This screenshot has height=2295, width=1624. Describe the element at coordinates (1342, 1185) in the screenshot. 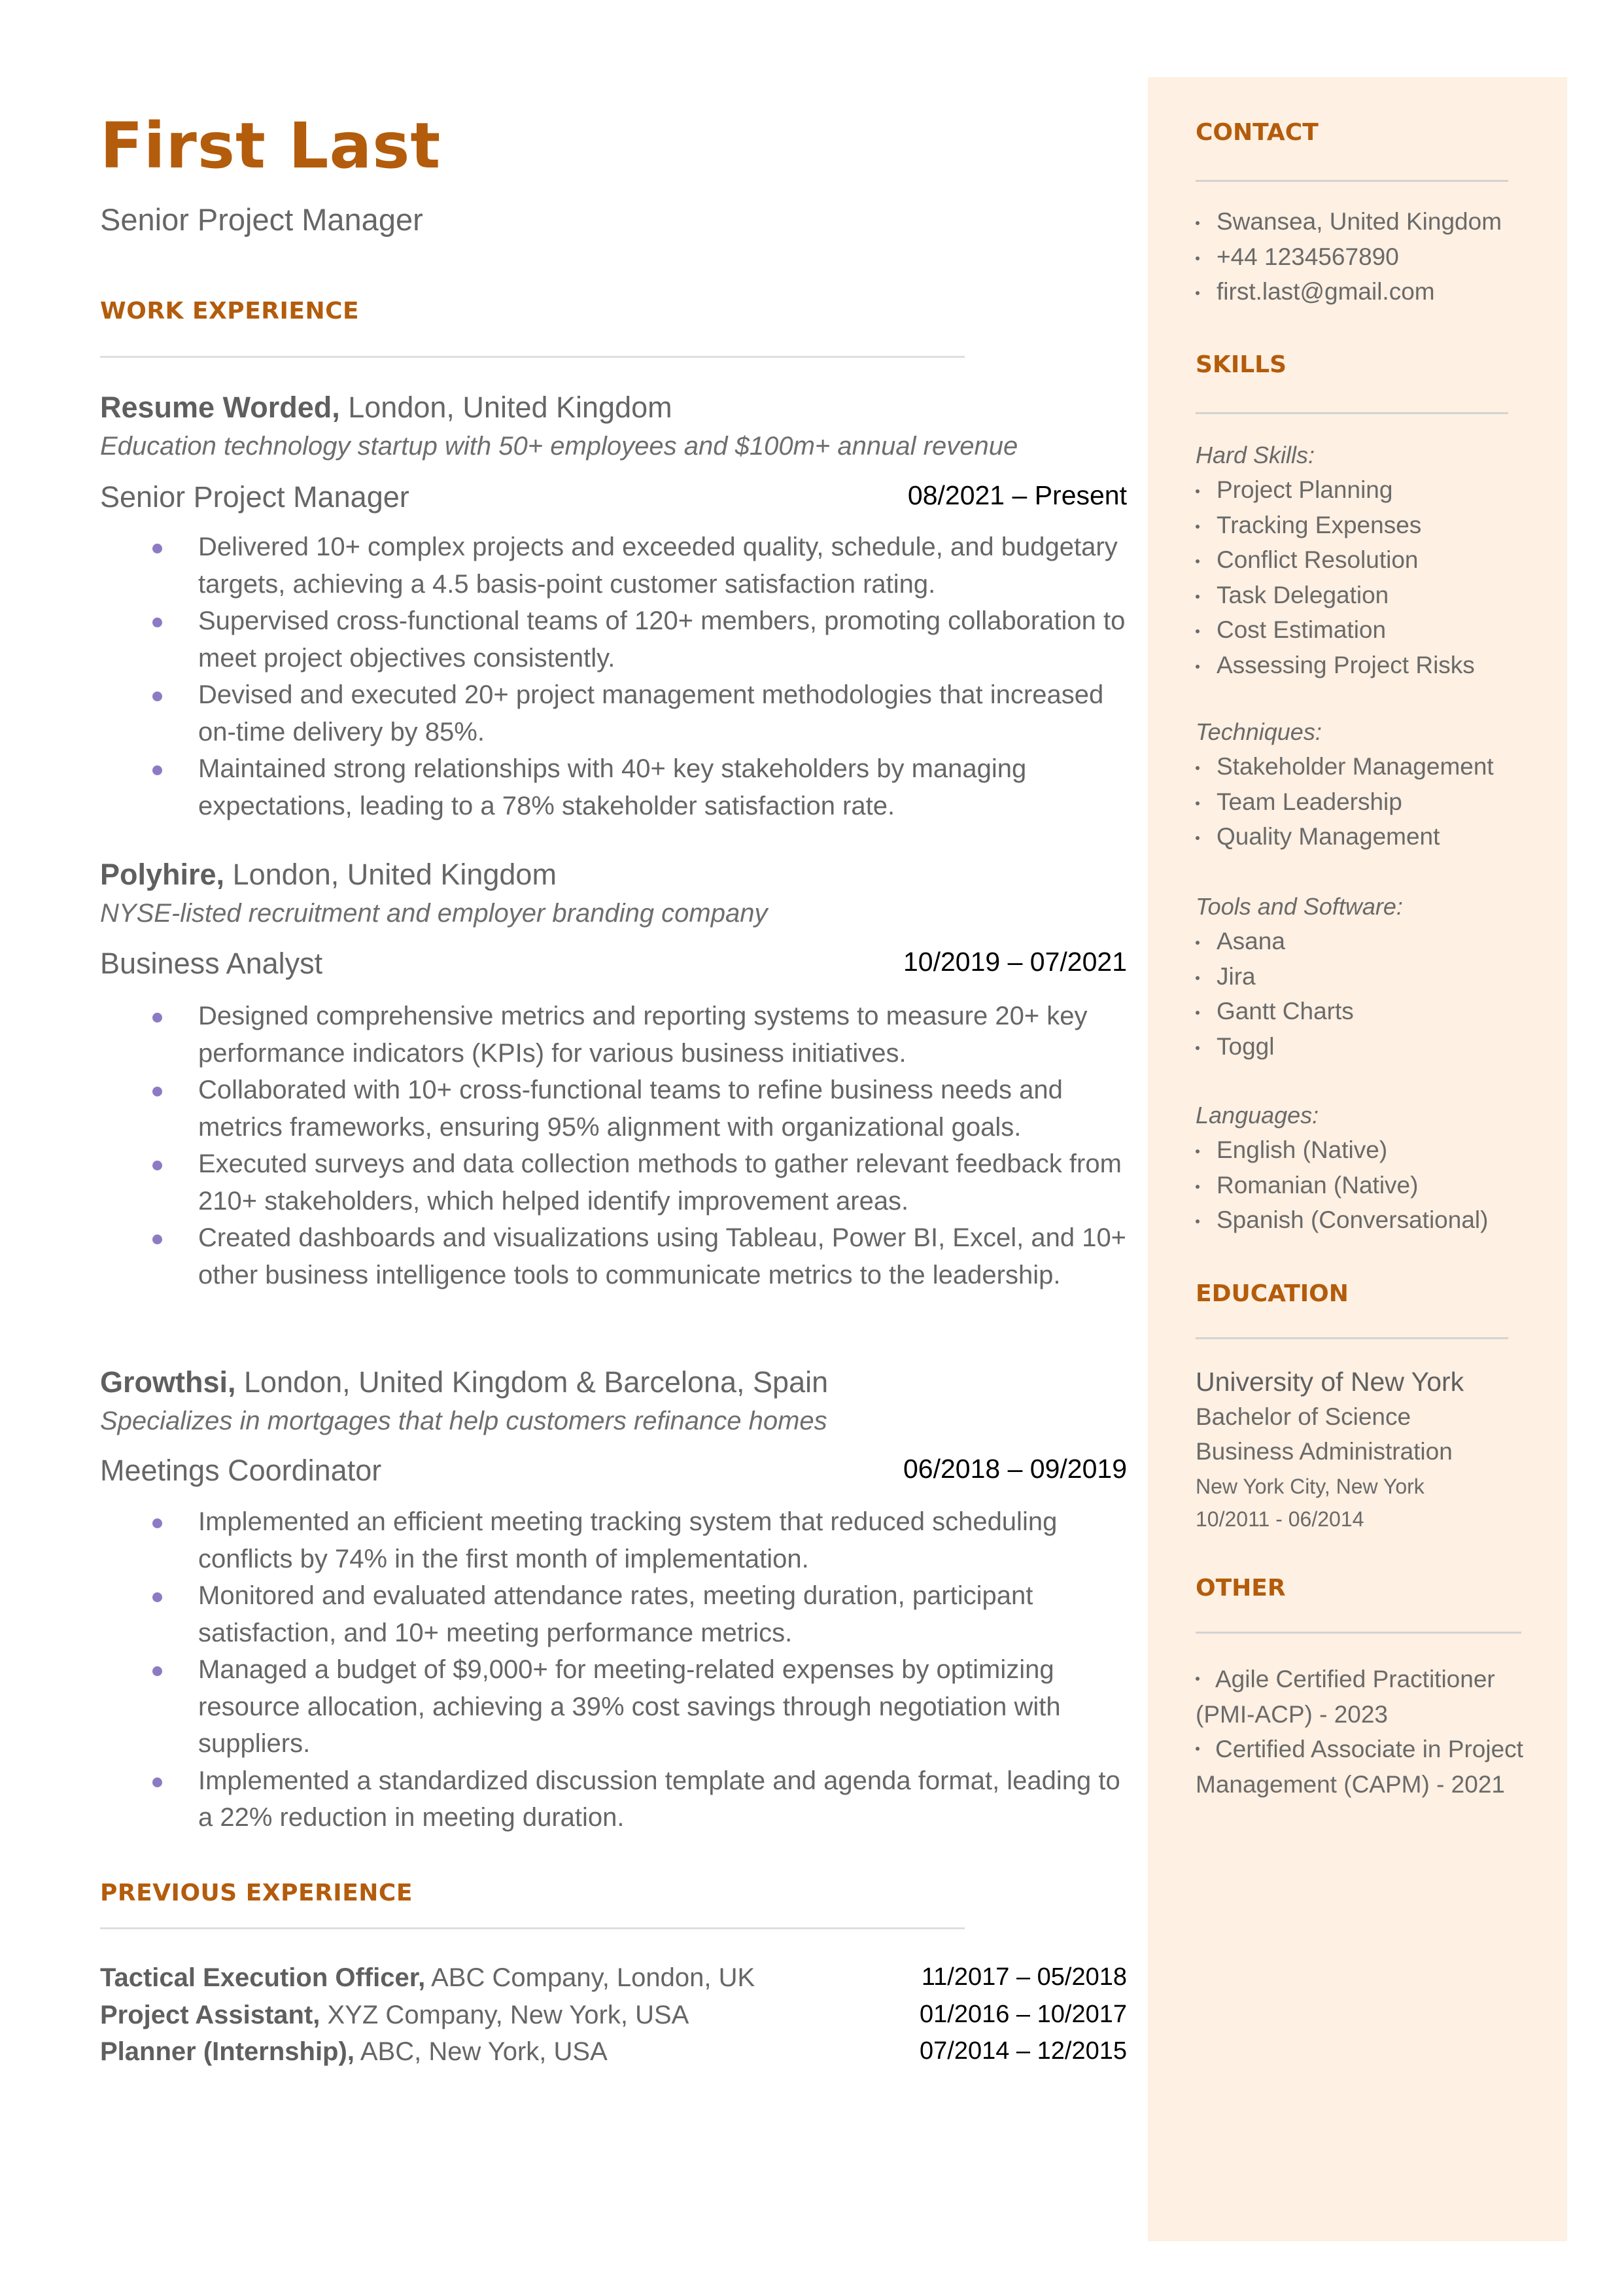

I see `skill-item: Romanian (Native)` at that location.